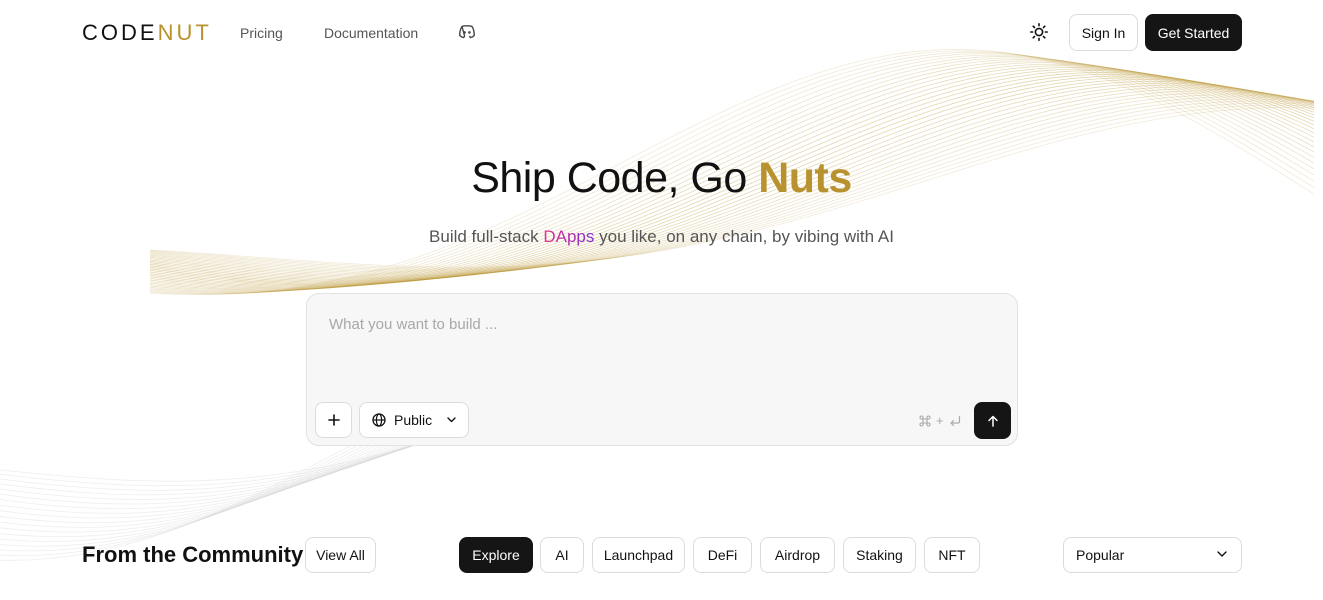  What do you see at coordinates (261, 33) in the screenshot?
I see `nav-link-pricing: Pricing` at bounding box center [261, 33].